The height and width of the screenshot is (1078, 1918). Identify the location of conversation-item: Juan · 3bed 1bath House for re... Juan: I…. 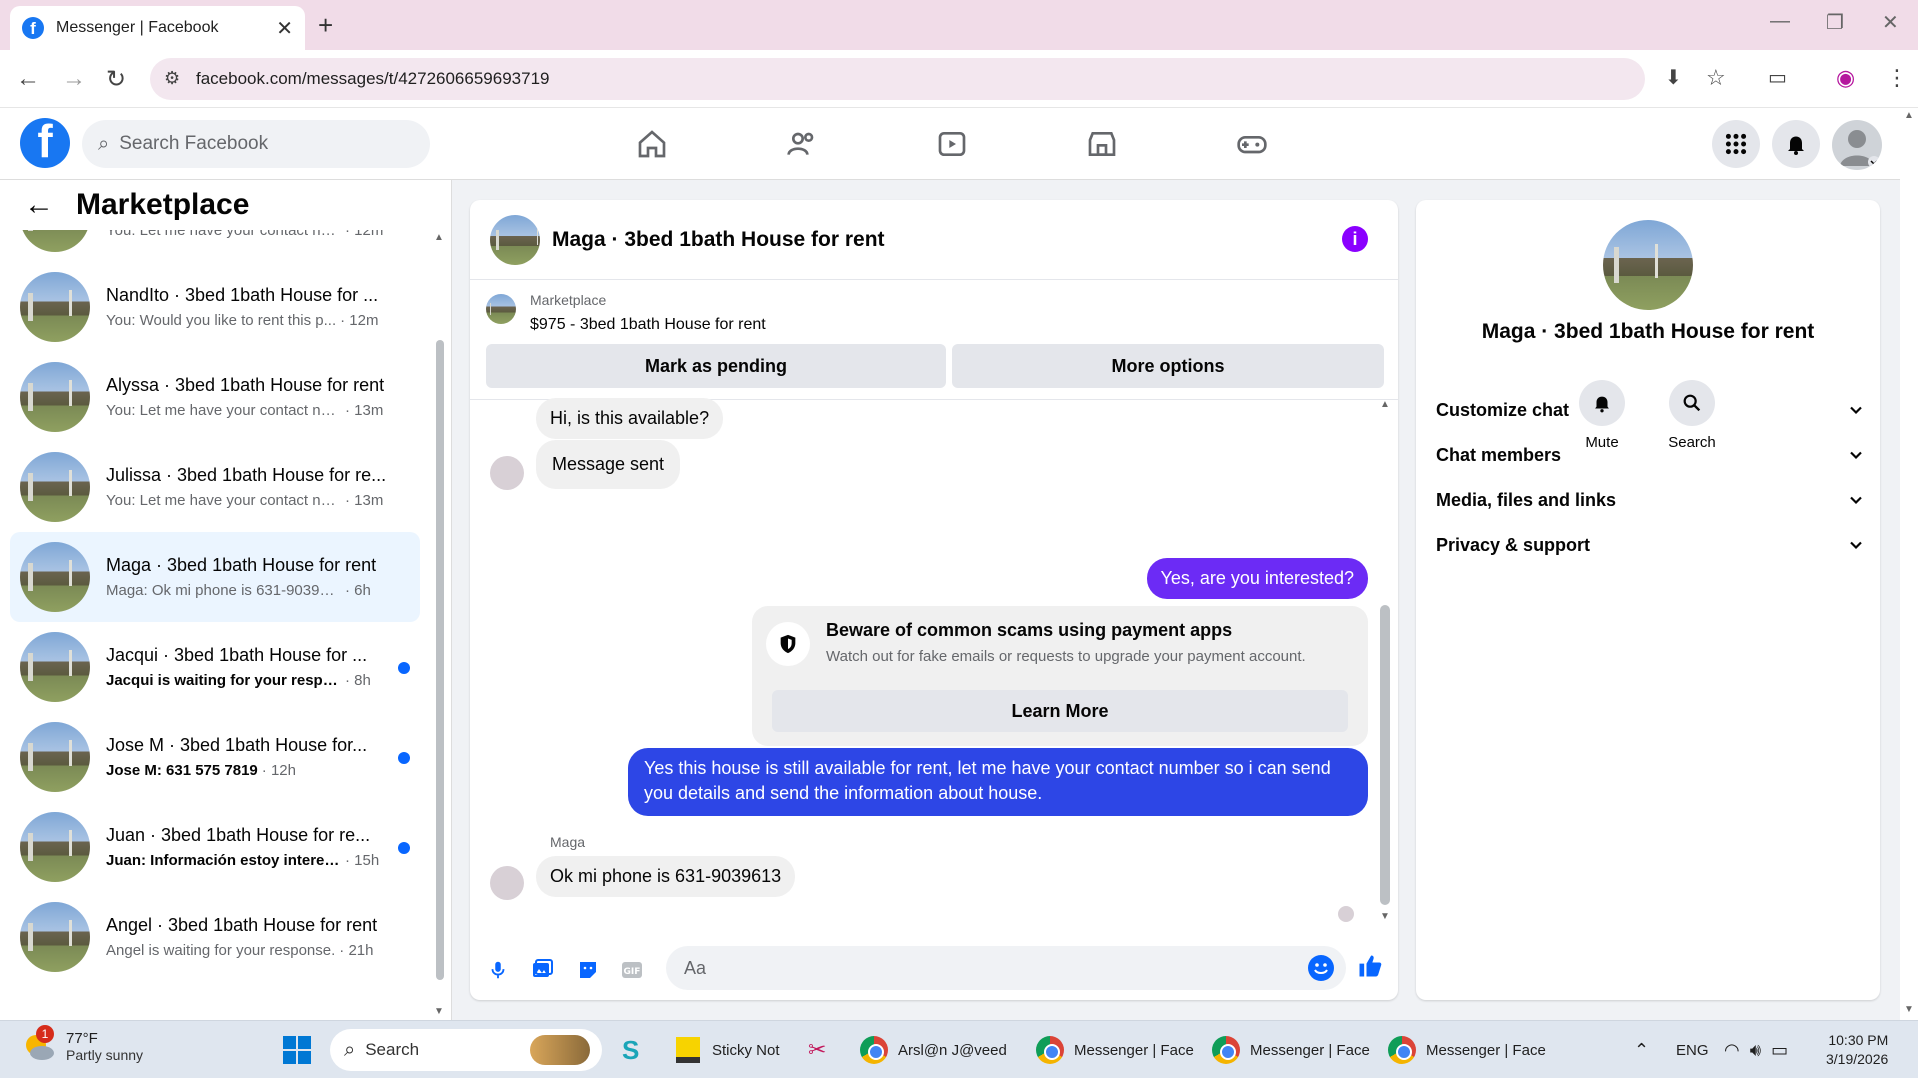
(215, 847).